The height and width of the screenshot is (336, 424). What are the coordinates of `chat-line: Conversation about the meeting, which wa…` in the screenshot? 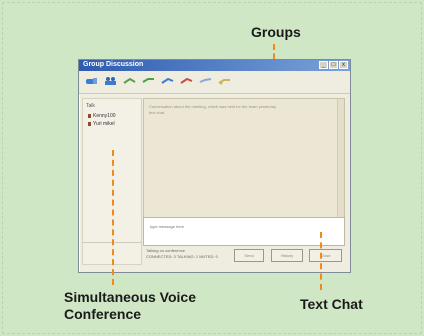 It's located at (212, 106).